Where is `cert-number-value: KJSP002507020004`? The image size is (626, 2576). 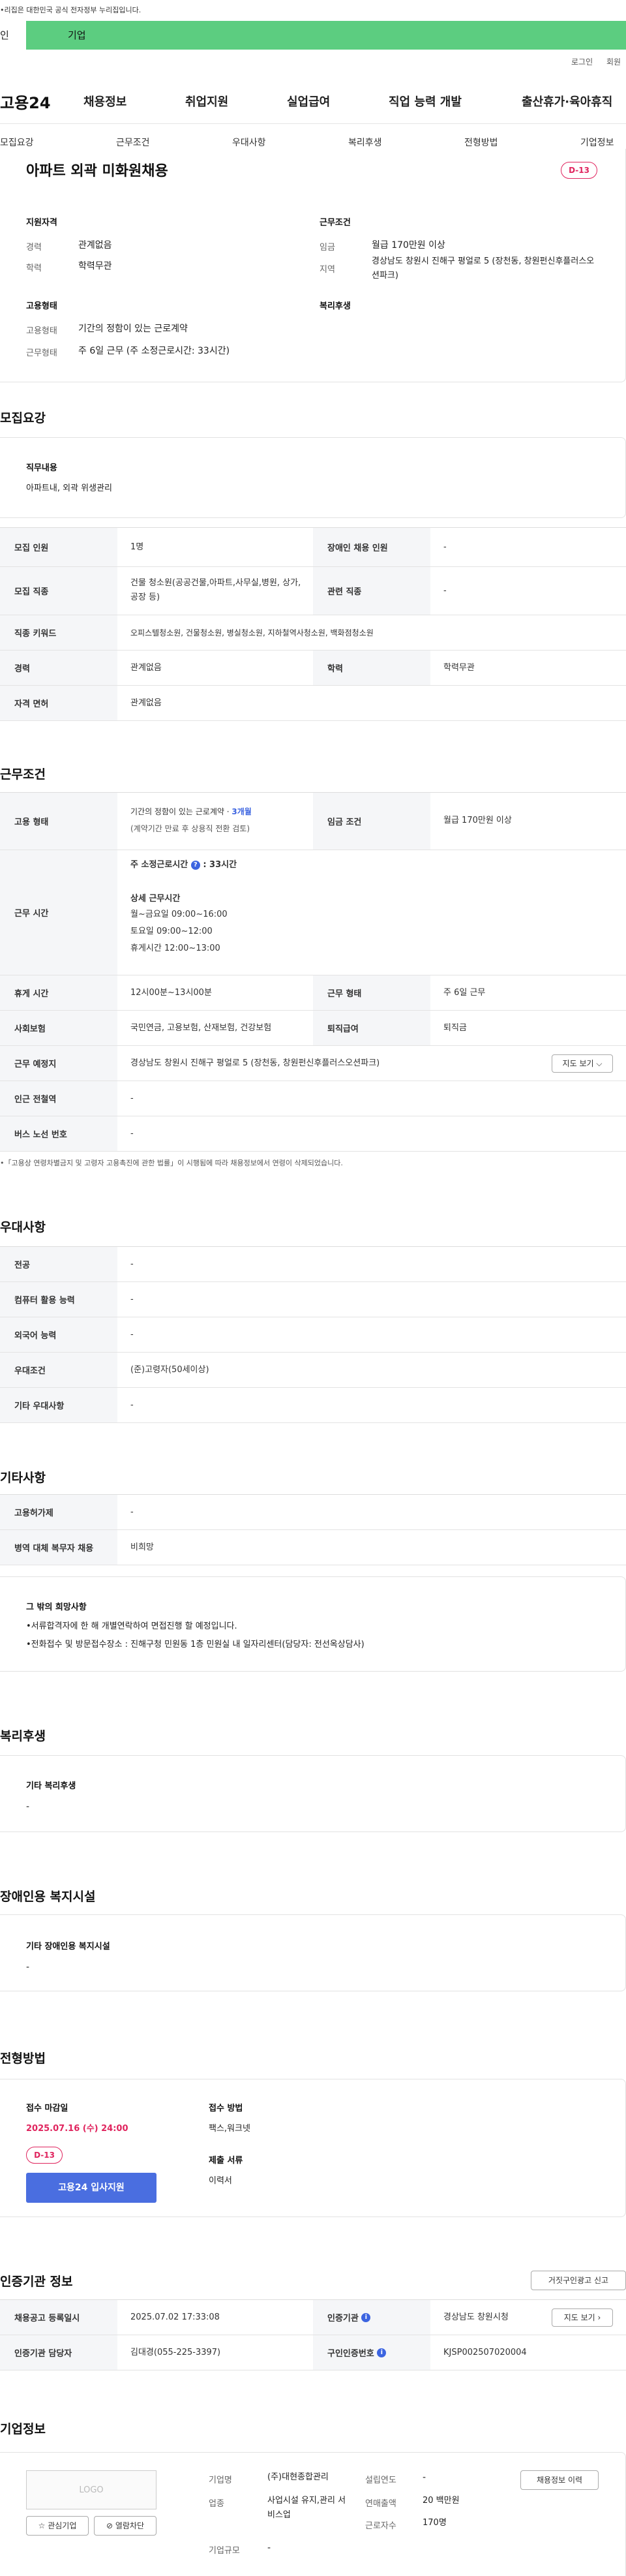 cert-number-value: KJSP002507020004 is located at coordinates (485, 2352).